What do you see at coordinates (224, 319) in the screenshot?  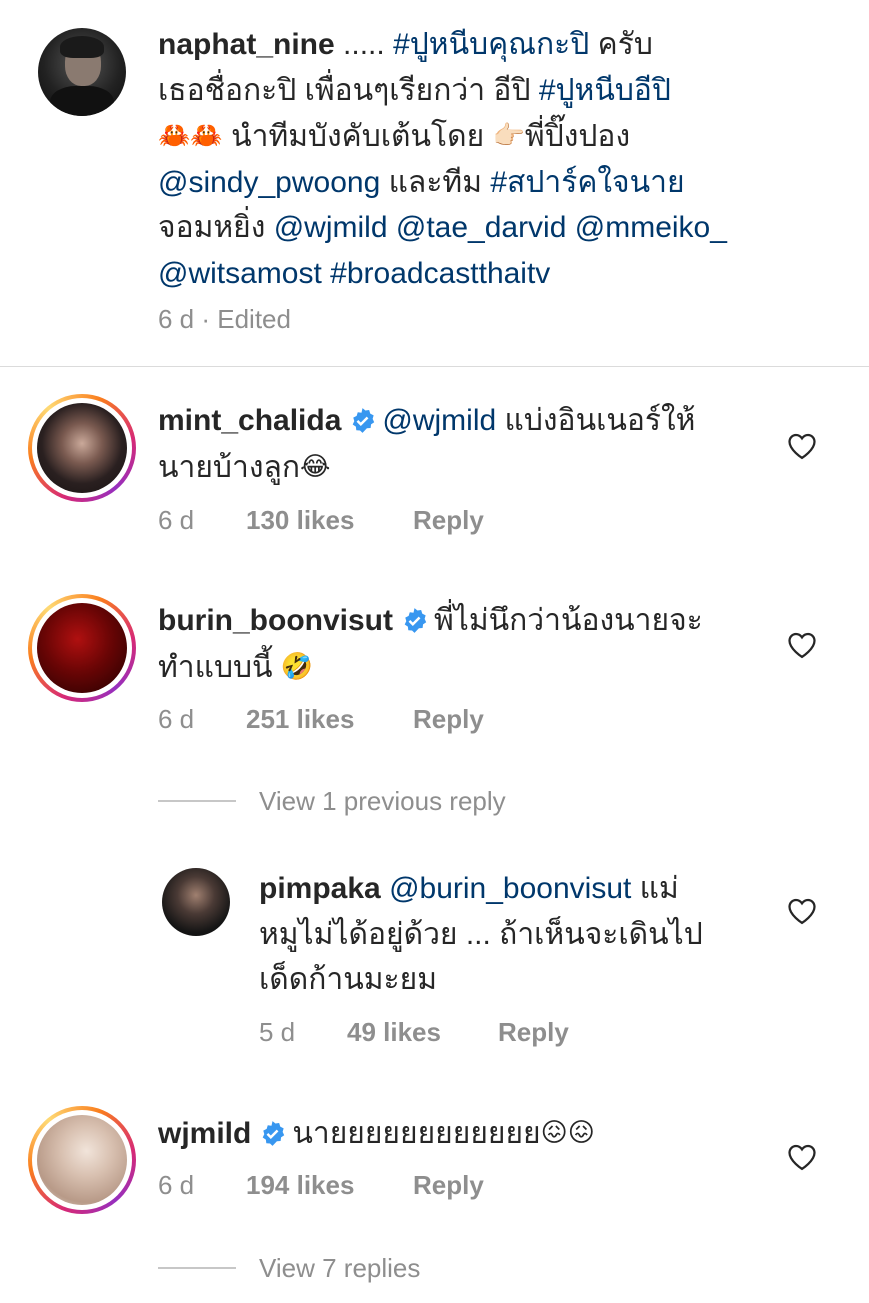 I see `caption-meta: 6 d · Edited` at bounding box center [224, 319].